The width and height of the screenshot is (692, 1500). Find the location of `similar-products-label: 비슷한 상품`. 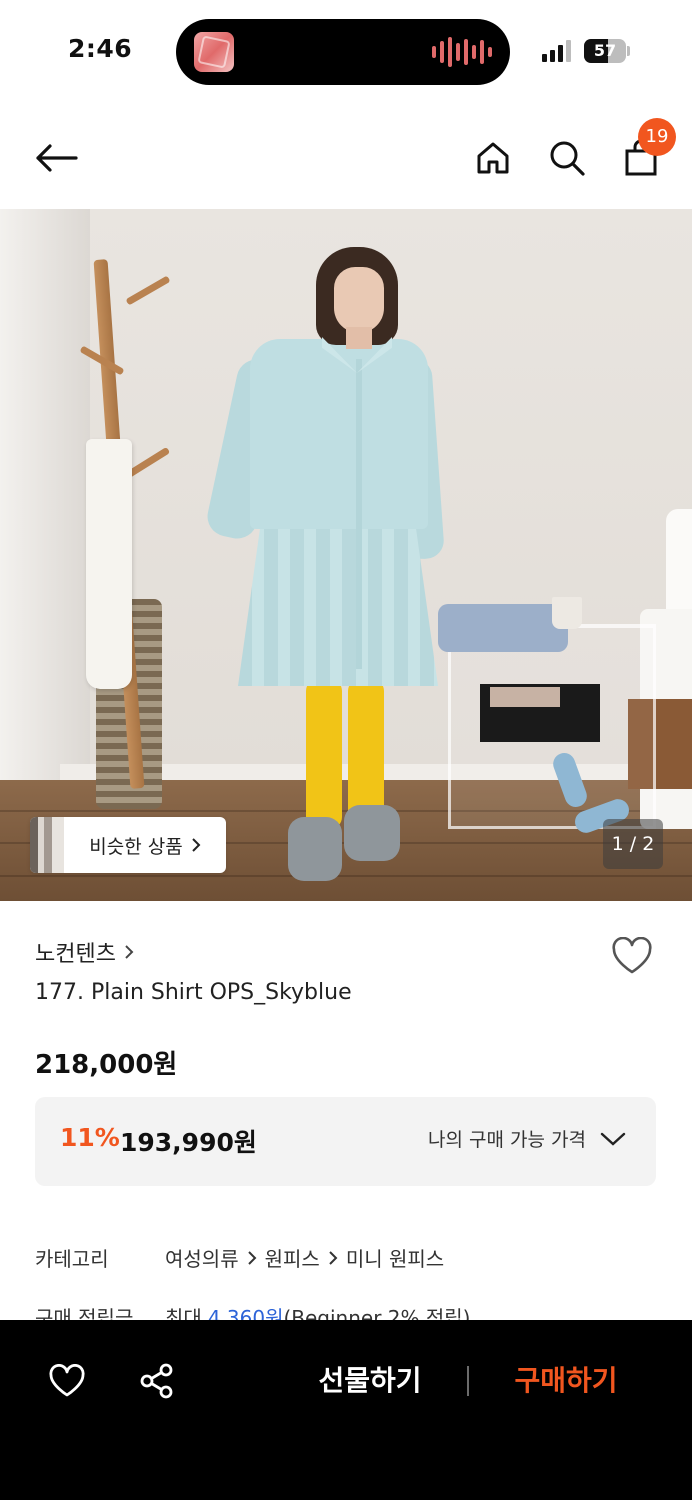

similar-products-label: 비슷한 상품 is located at coordinates (145, 845).